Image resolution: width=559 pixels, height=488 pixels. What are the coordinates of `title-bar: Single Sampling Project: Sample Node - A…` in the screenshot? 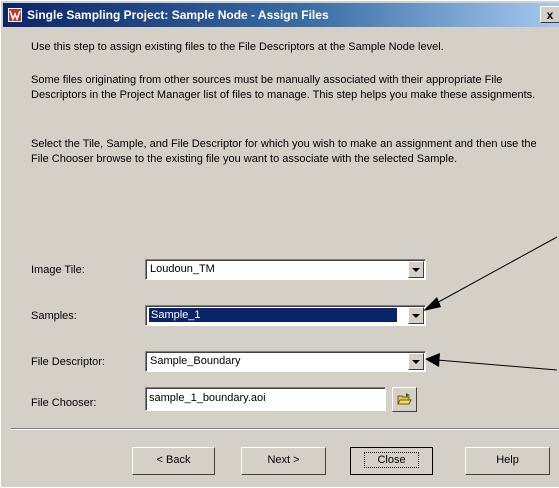 It's located at (281, 15).